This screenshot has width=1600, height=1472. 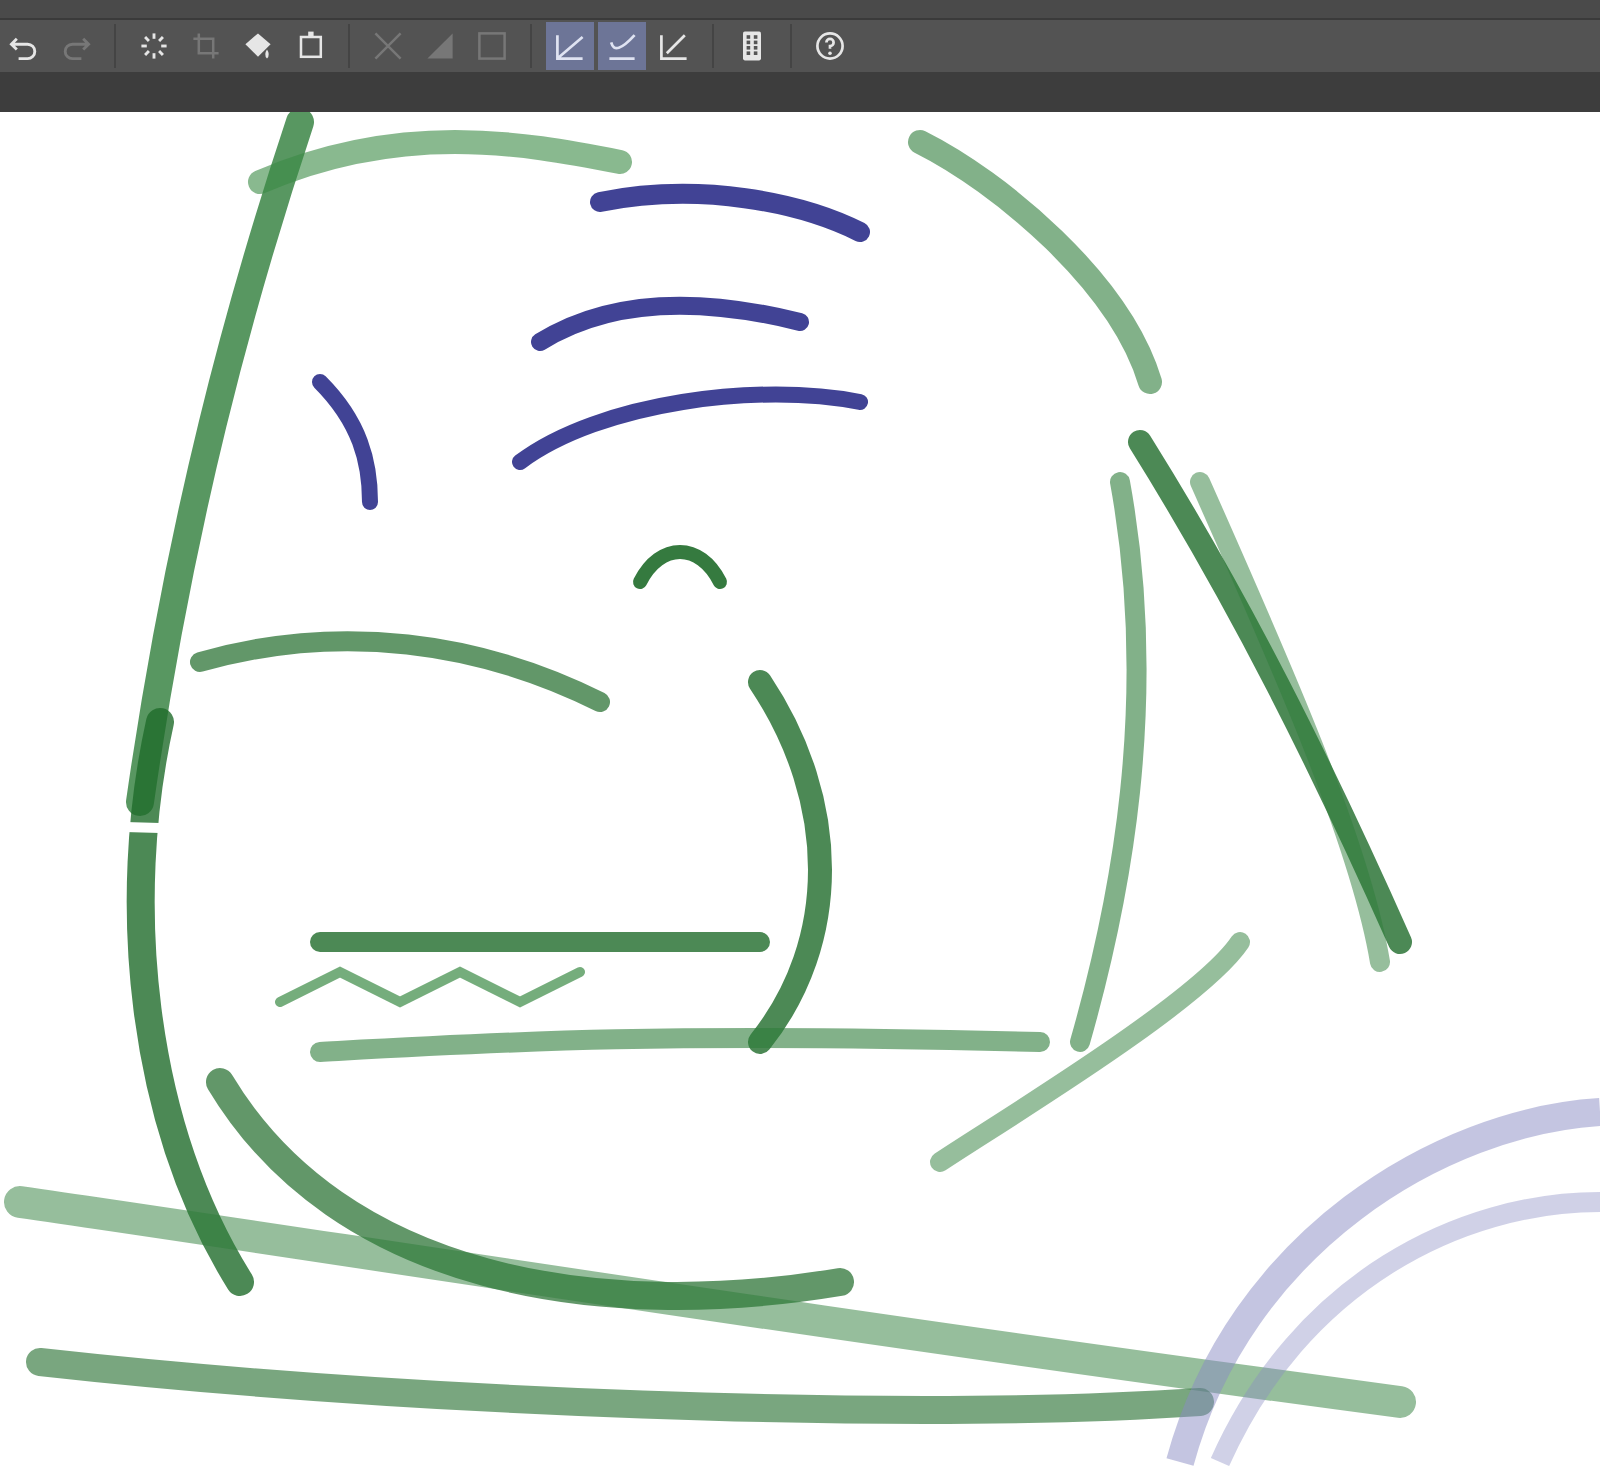 What do you see at coordinates (388, 46) in the screenshot?
I see `diagonal-icon` at bounding box center [388, 46].